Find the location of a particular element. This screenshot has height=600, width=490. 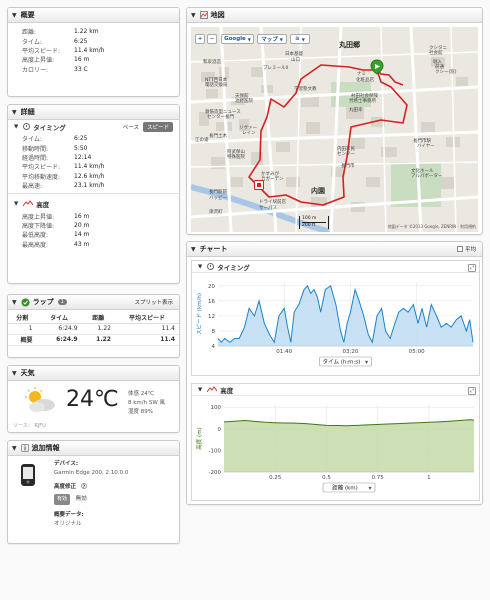

laps-column-header: 平均スピード is located at coordinates (146, 318).